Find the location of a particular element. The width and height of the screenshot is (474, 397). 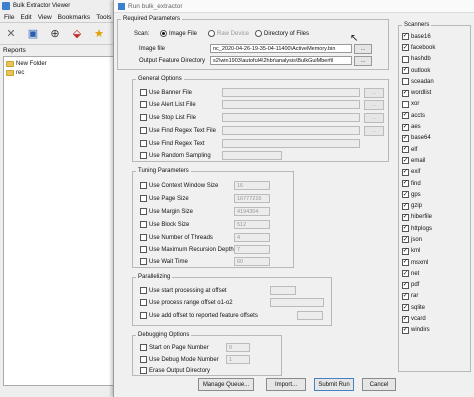

use-start-processing-offset-checkbox: Use start processing at offset is located at coordinates (183, 290).